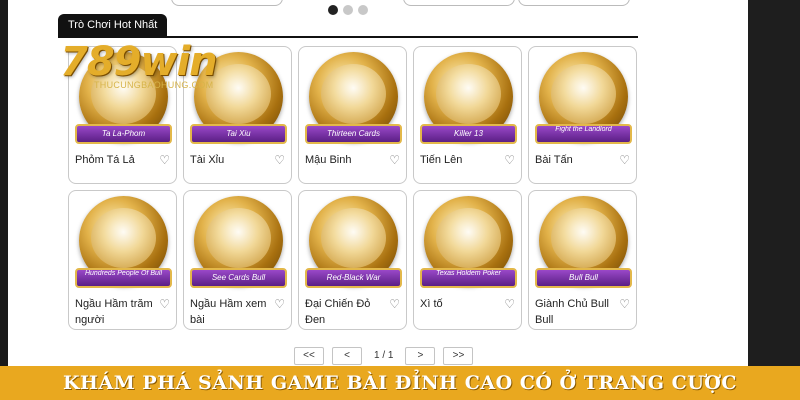  What do you see at coordinates (420, 356) in the screenshot?
I see `next-page-button: >` at bounding box center [420, 356].